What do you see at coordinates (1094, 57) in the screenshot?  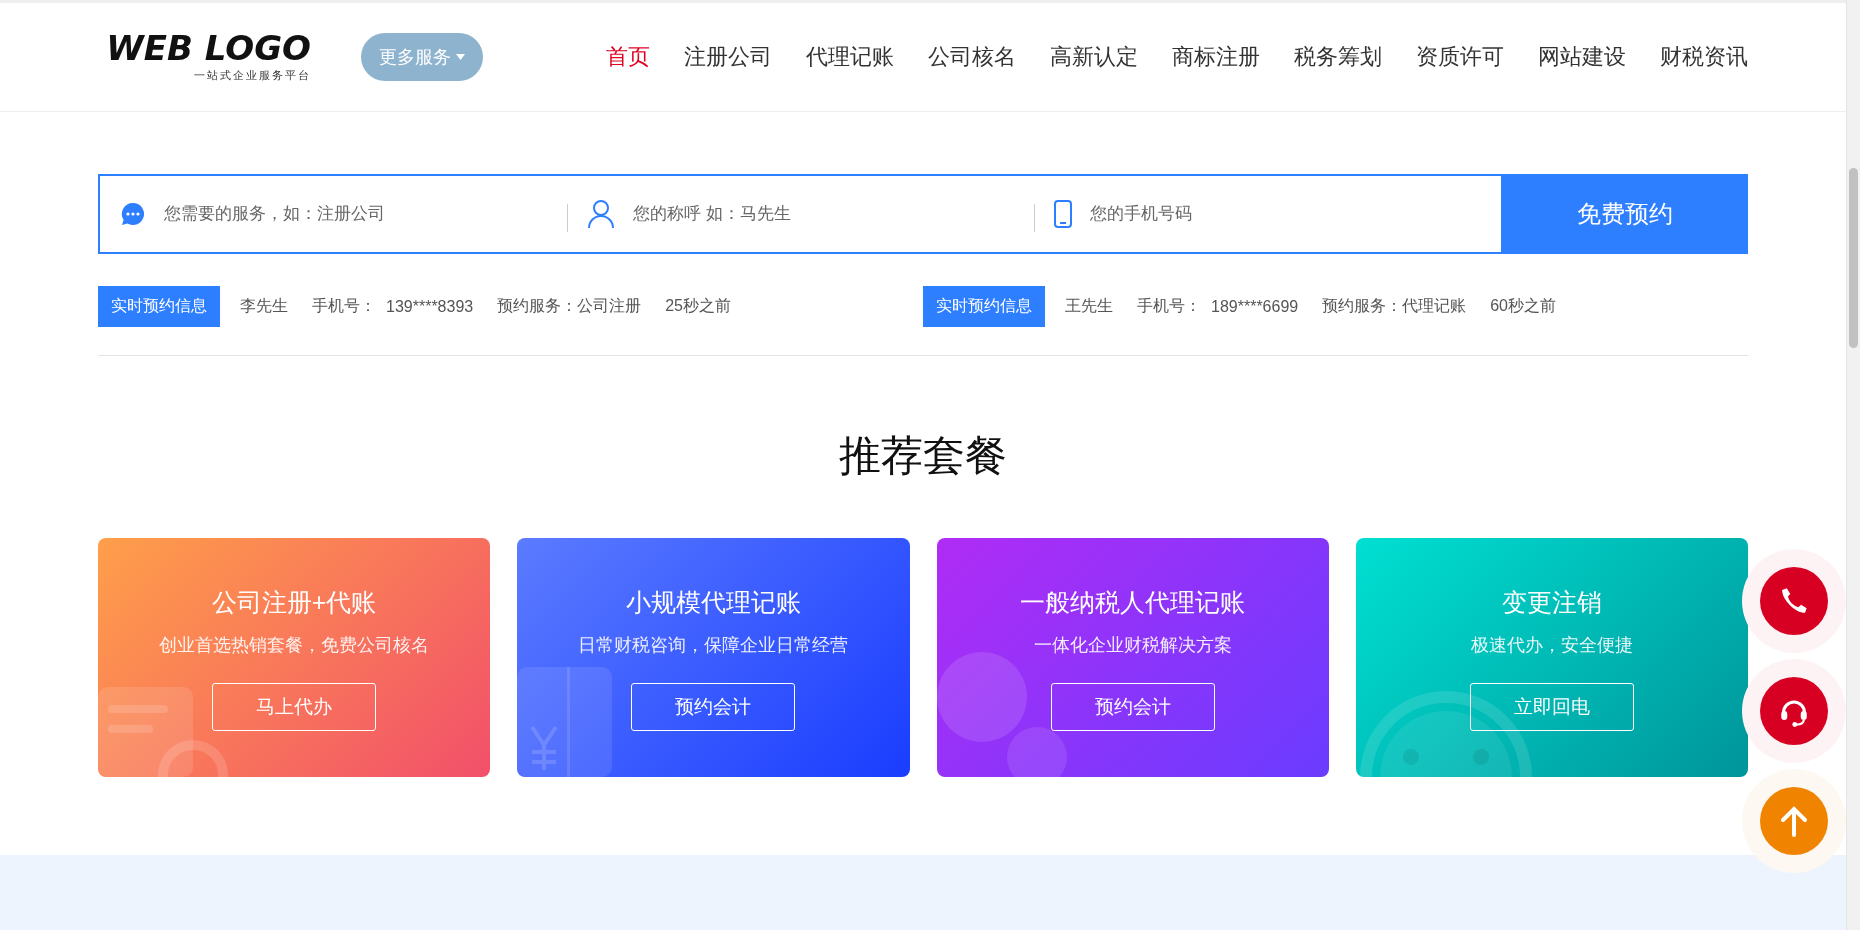 I see `nav-link: 高新认定` at bounding box center [1094, 57].